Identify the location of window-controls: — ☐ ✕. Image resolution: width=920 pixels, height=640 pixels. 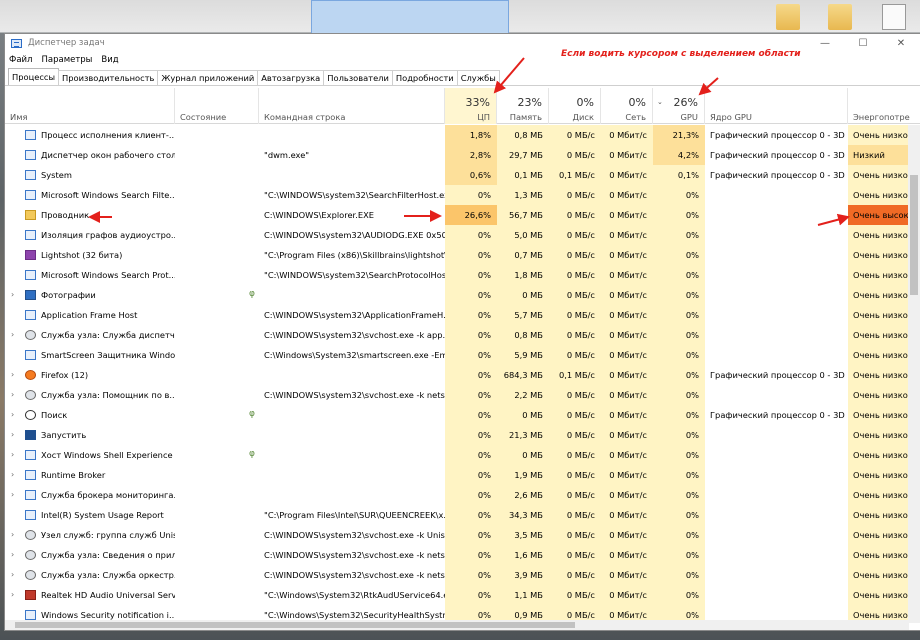
(863, 43).